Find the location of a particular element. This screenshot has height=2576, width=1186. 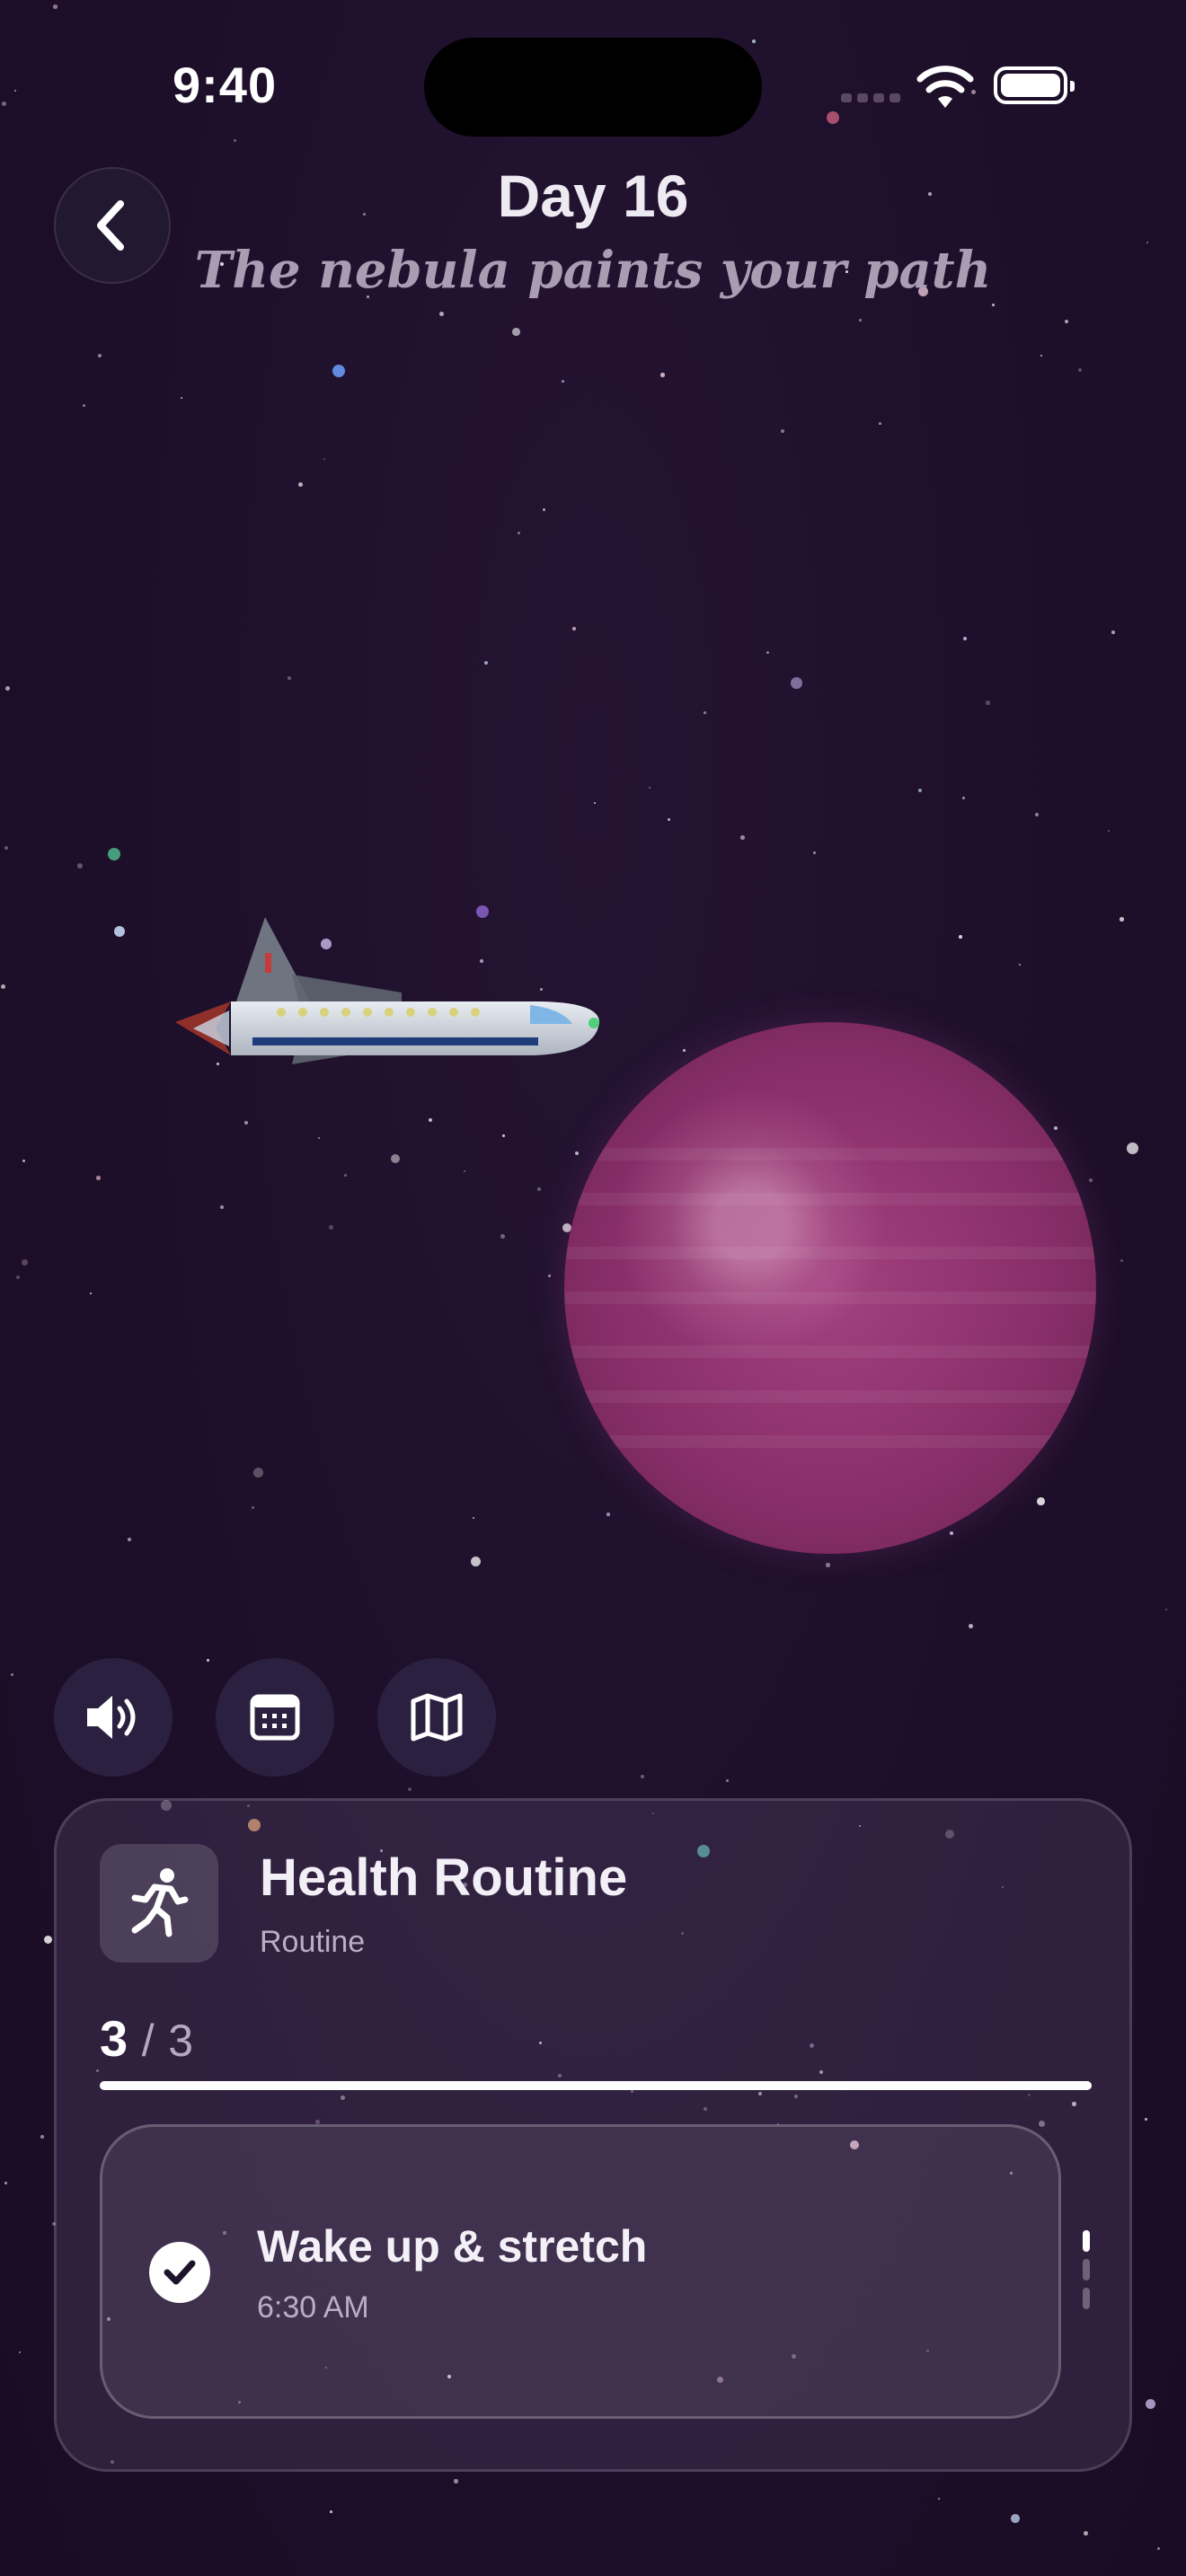

battery-icon is located at coordinates (1034, 85).